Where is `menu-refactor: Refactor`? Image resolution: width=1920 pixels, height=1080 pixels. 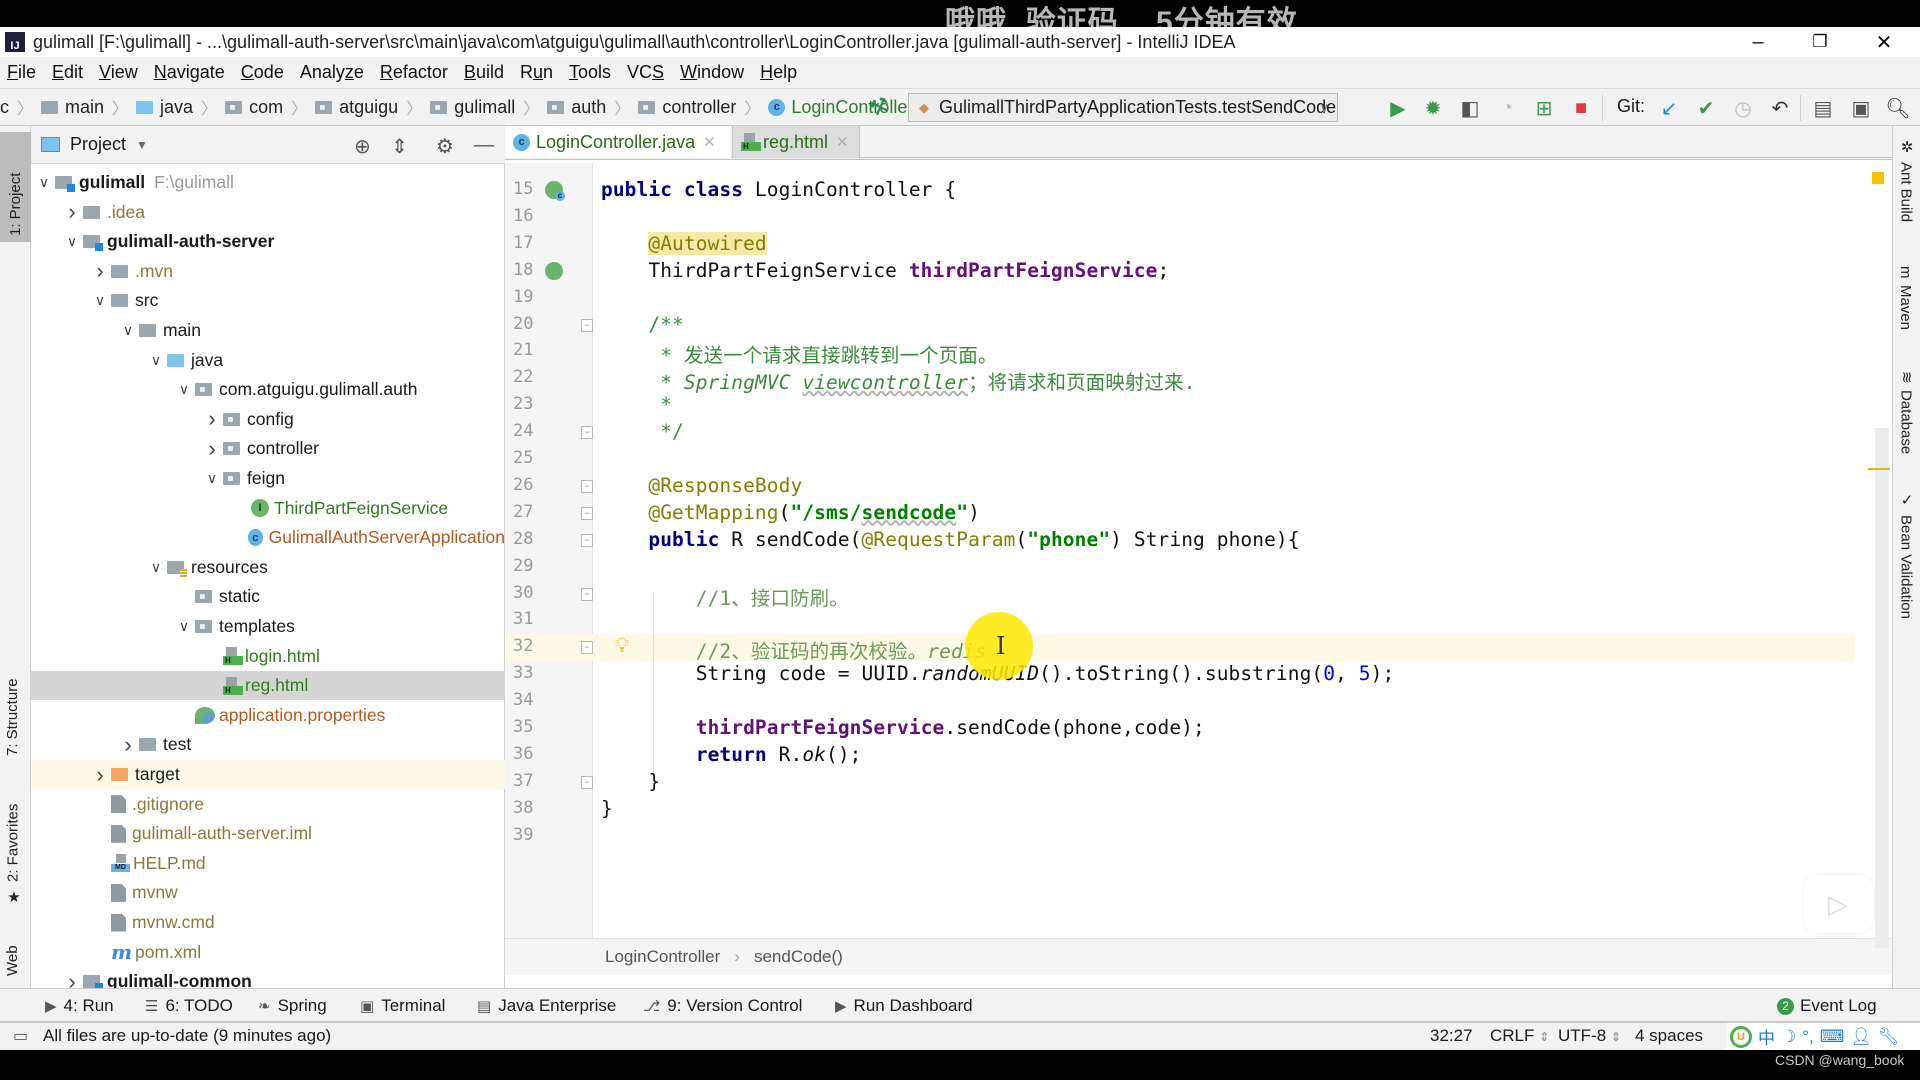
menu-refactor: Refactor is located at coordinates (414, 72).